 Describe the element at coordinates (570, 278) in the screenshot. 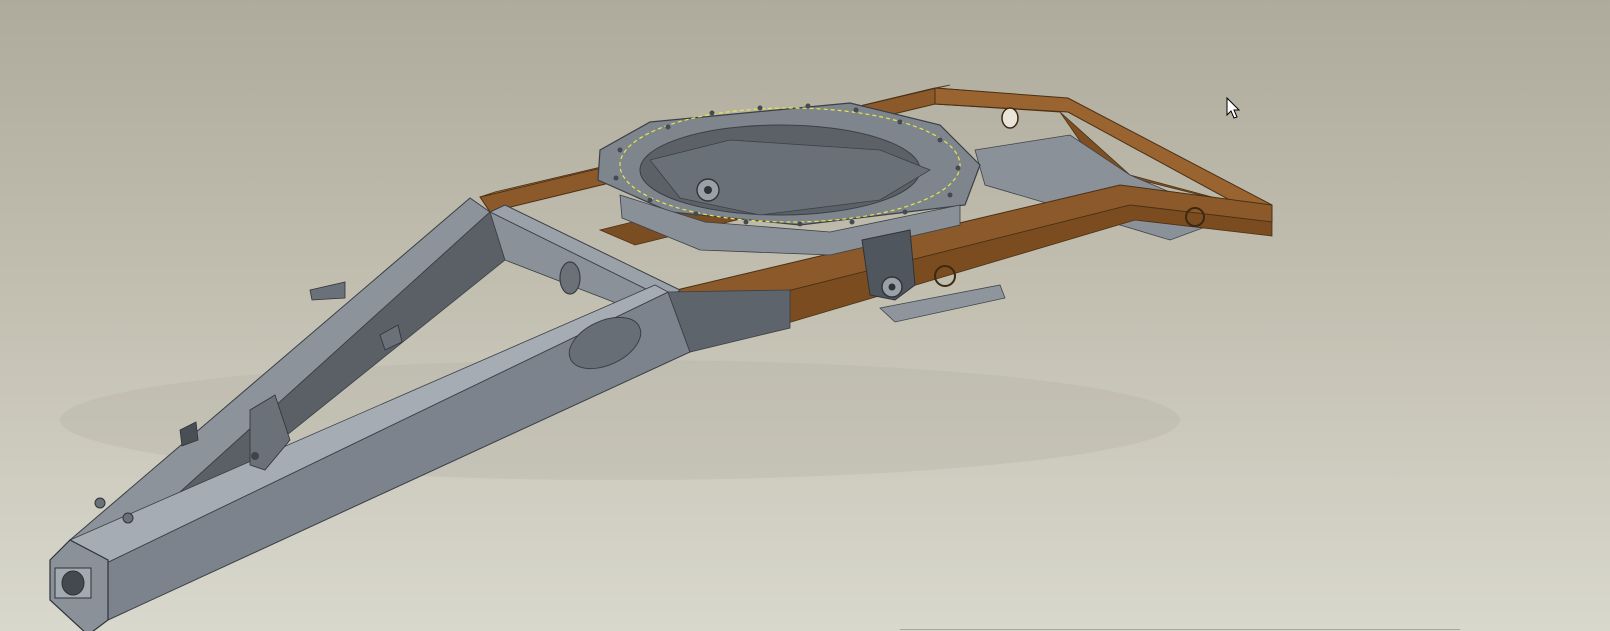

I see `crossmember-hole` at that location.